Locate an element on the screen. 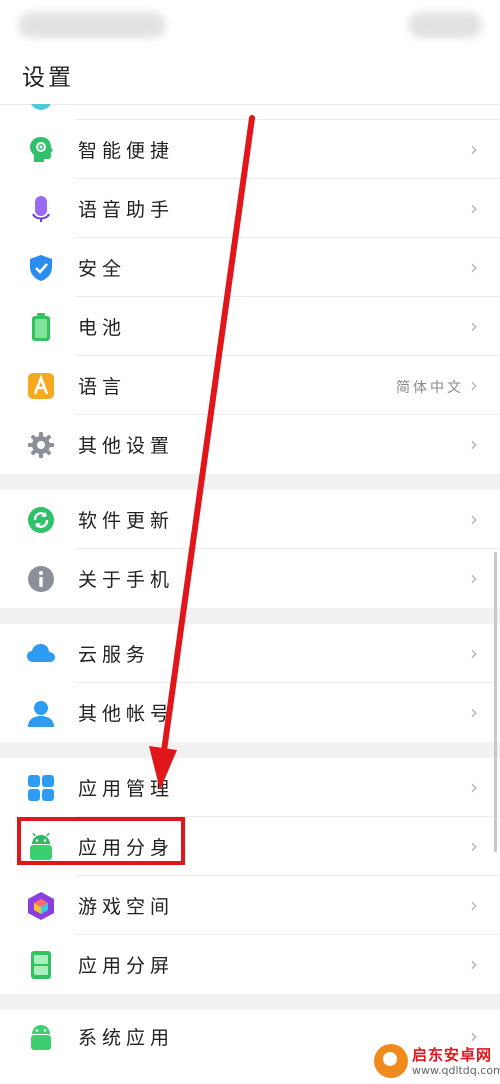 The width and height of the screenshot is (500, 1084). site-watermark: 启东安卓网 www.qdltdq.com is located at coordinates (437, 1063).